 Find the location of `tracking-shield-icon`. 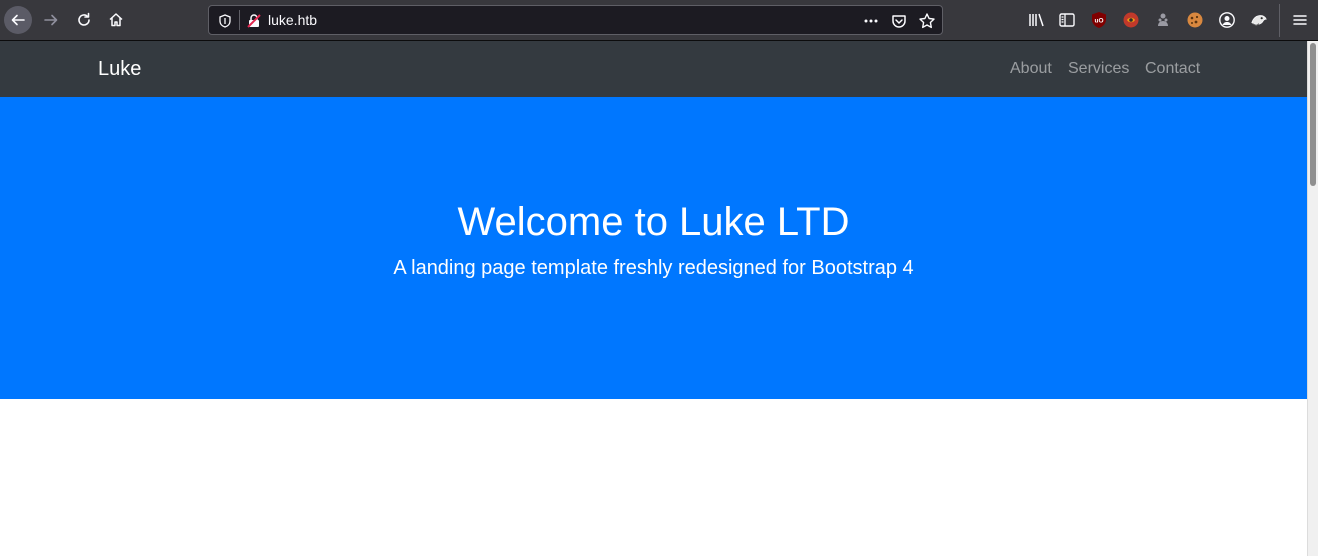

tracking-shield-icon is located at coordinates (225, 21).